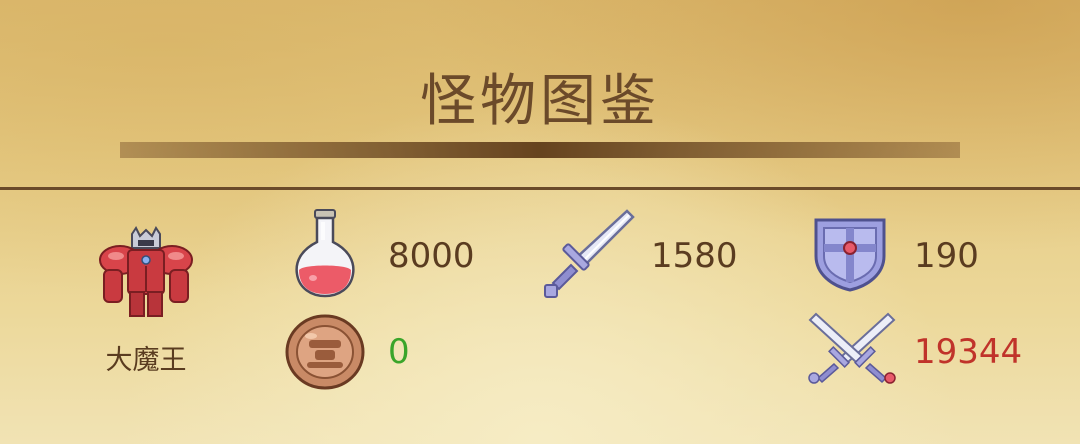 This screenshot has width=1080, height=444. What do you see at coordinates (399, 352) in the screenshot?
I see `gold-value: 0` at bounding box center [399, 352].